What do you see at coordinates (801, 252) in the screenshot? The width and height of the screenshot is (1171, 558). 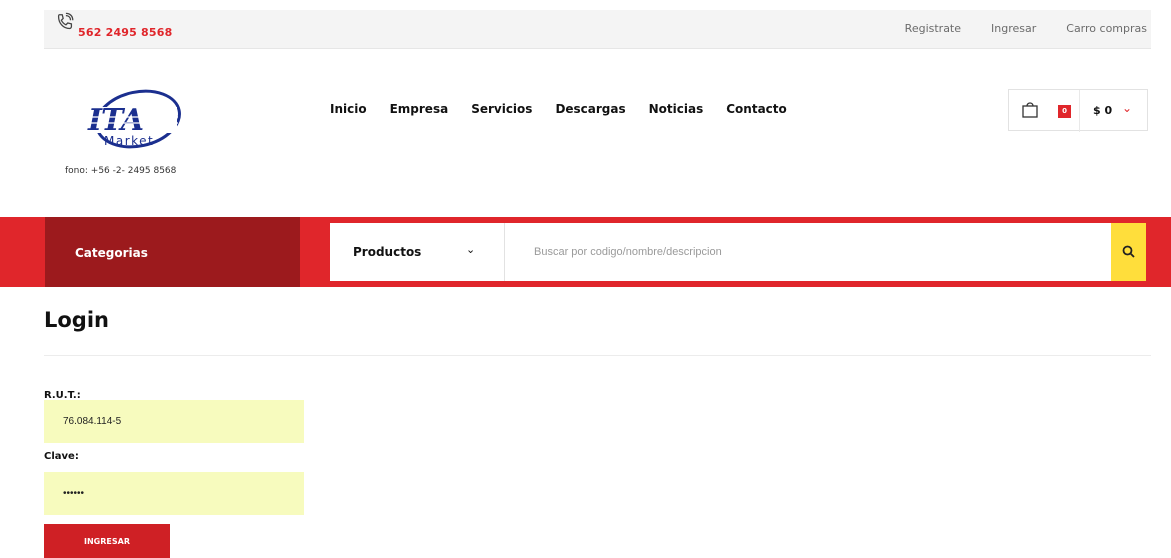 I see `search-input` at bounding box center [801, 252].